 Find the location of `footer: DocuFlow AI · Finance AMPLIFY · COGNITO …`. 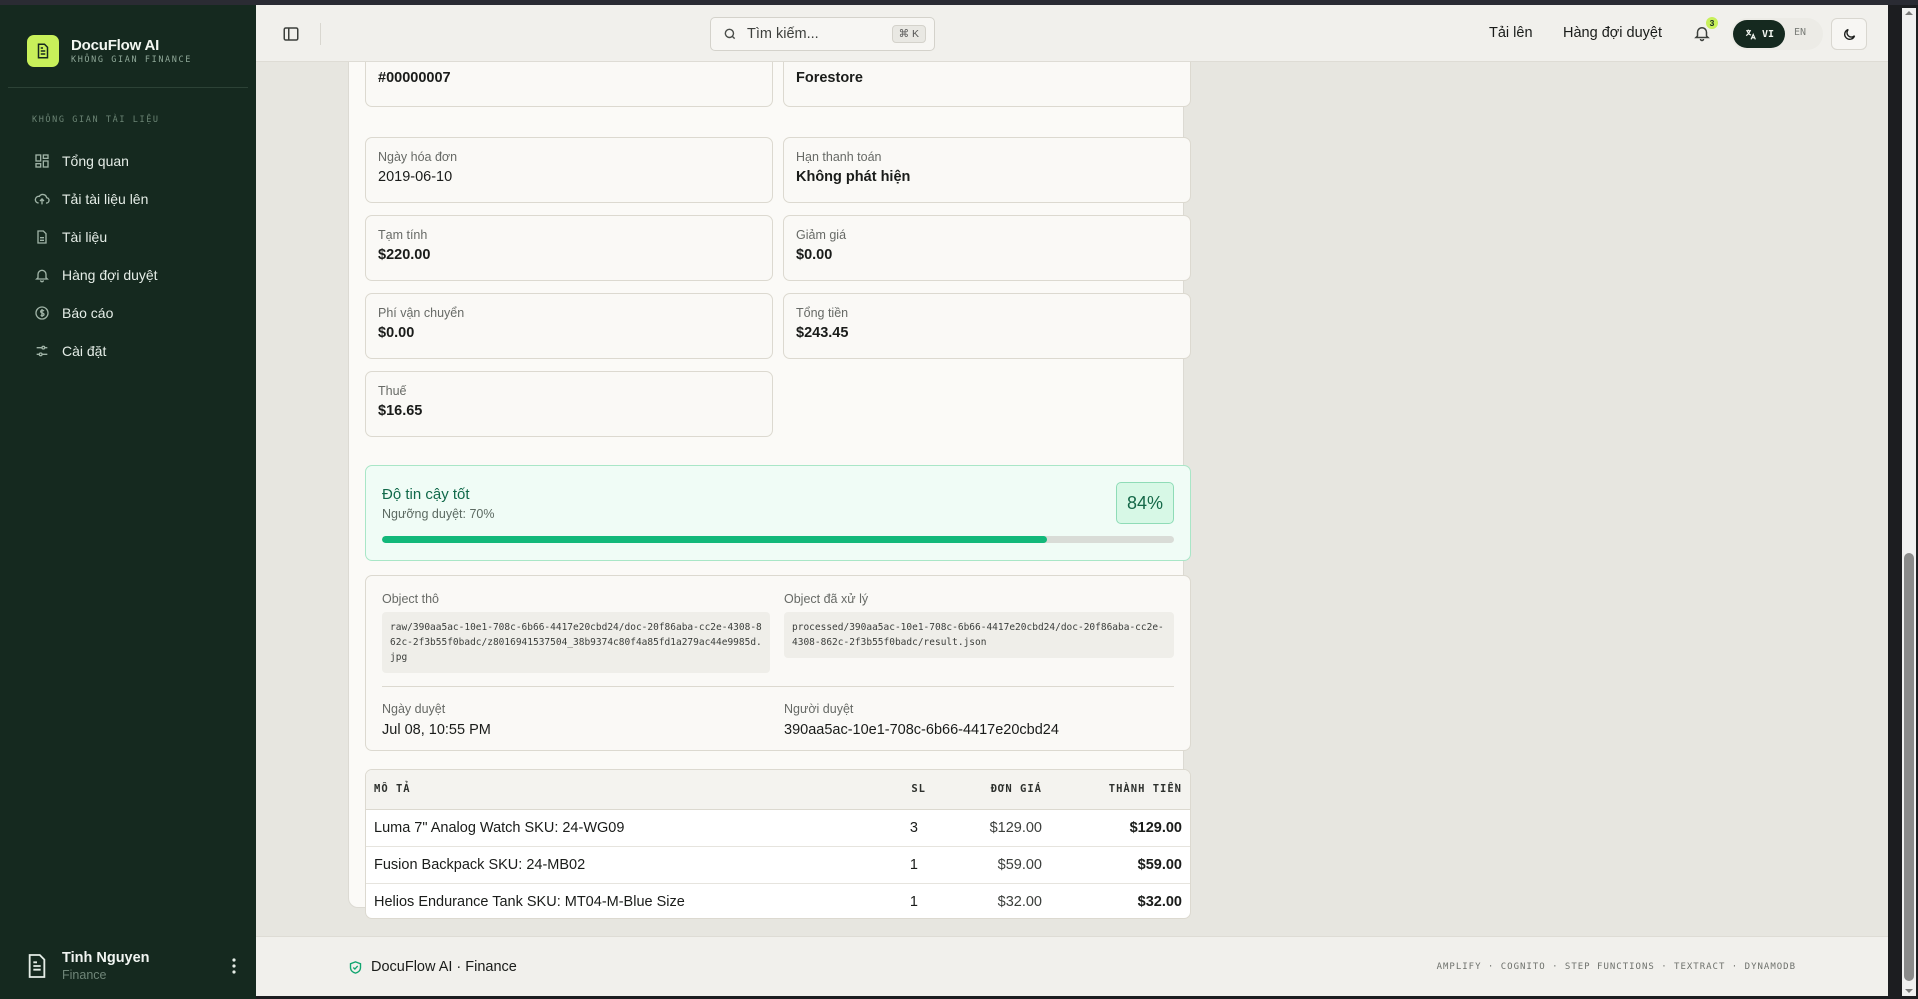

footer: DocuFlow AI · Finance AMPLIFY · COGNITO … is located at coordinates (1072, 966).